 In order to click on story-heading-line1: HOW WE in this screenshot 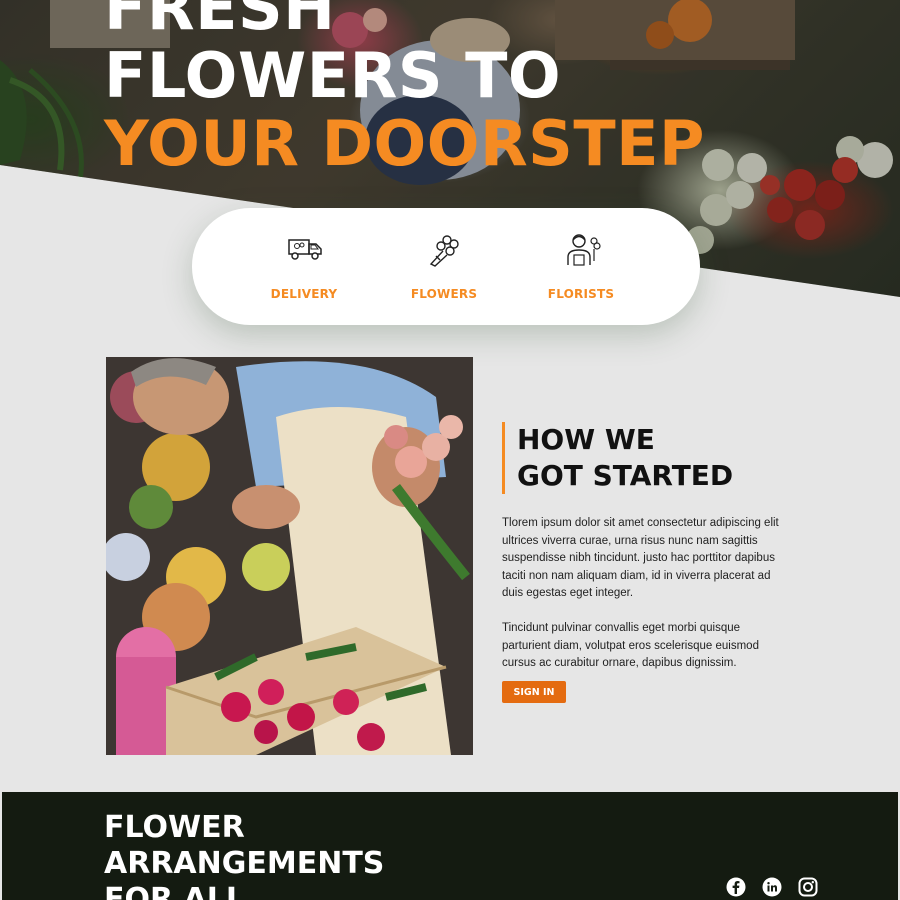, I will do `click(586, 439)`.